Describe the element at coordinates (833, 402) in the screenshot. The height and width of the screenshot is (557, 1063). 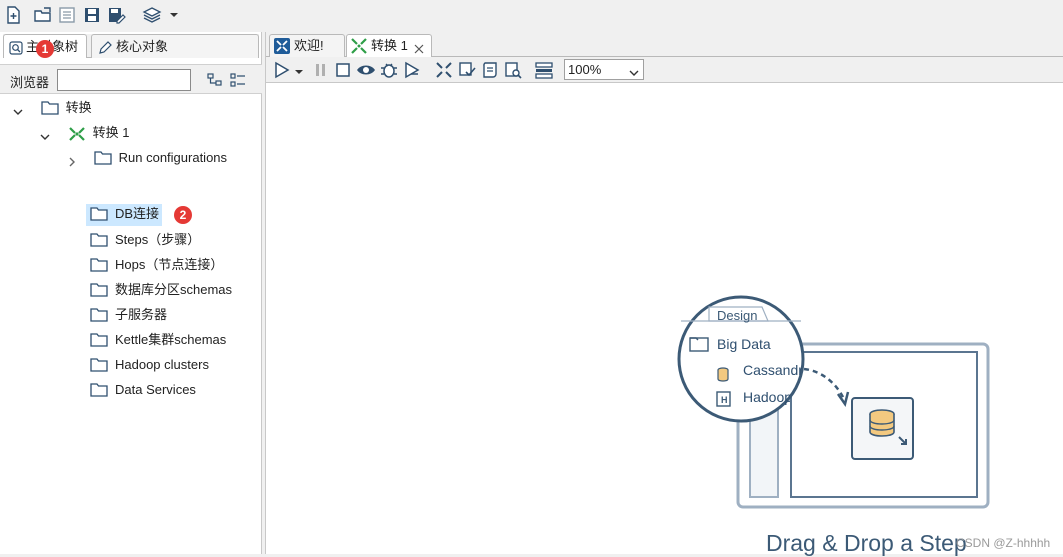
I see `drag-drop-illustration` at that location.